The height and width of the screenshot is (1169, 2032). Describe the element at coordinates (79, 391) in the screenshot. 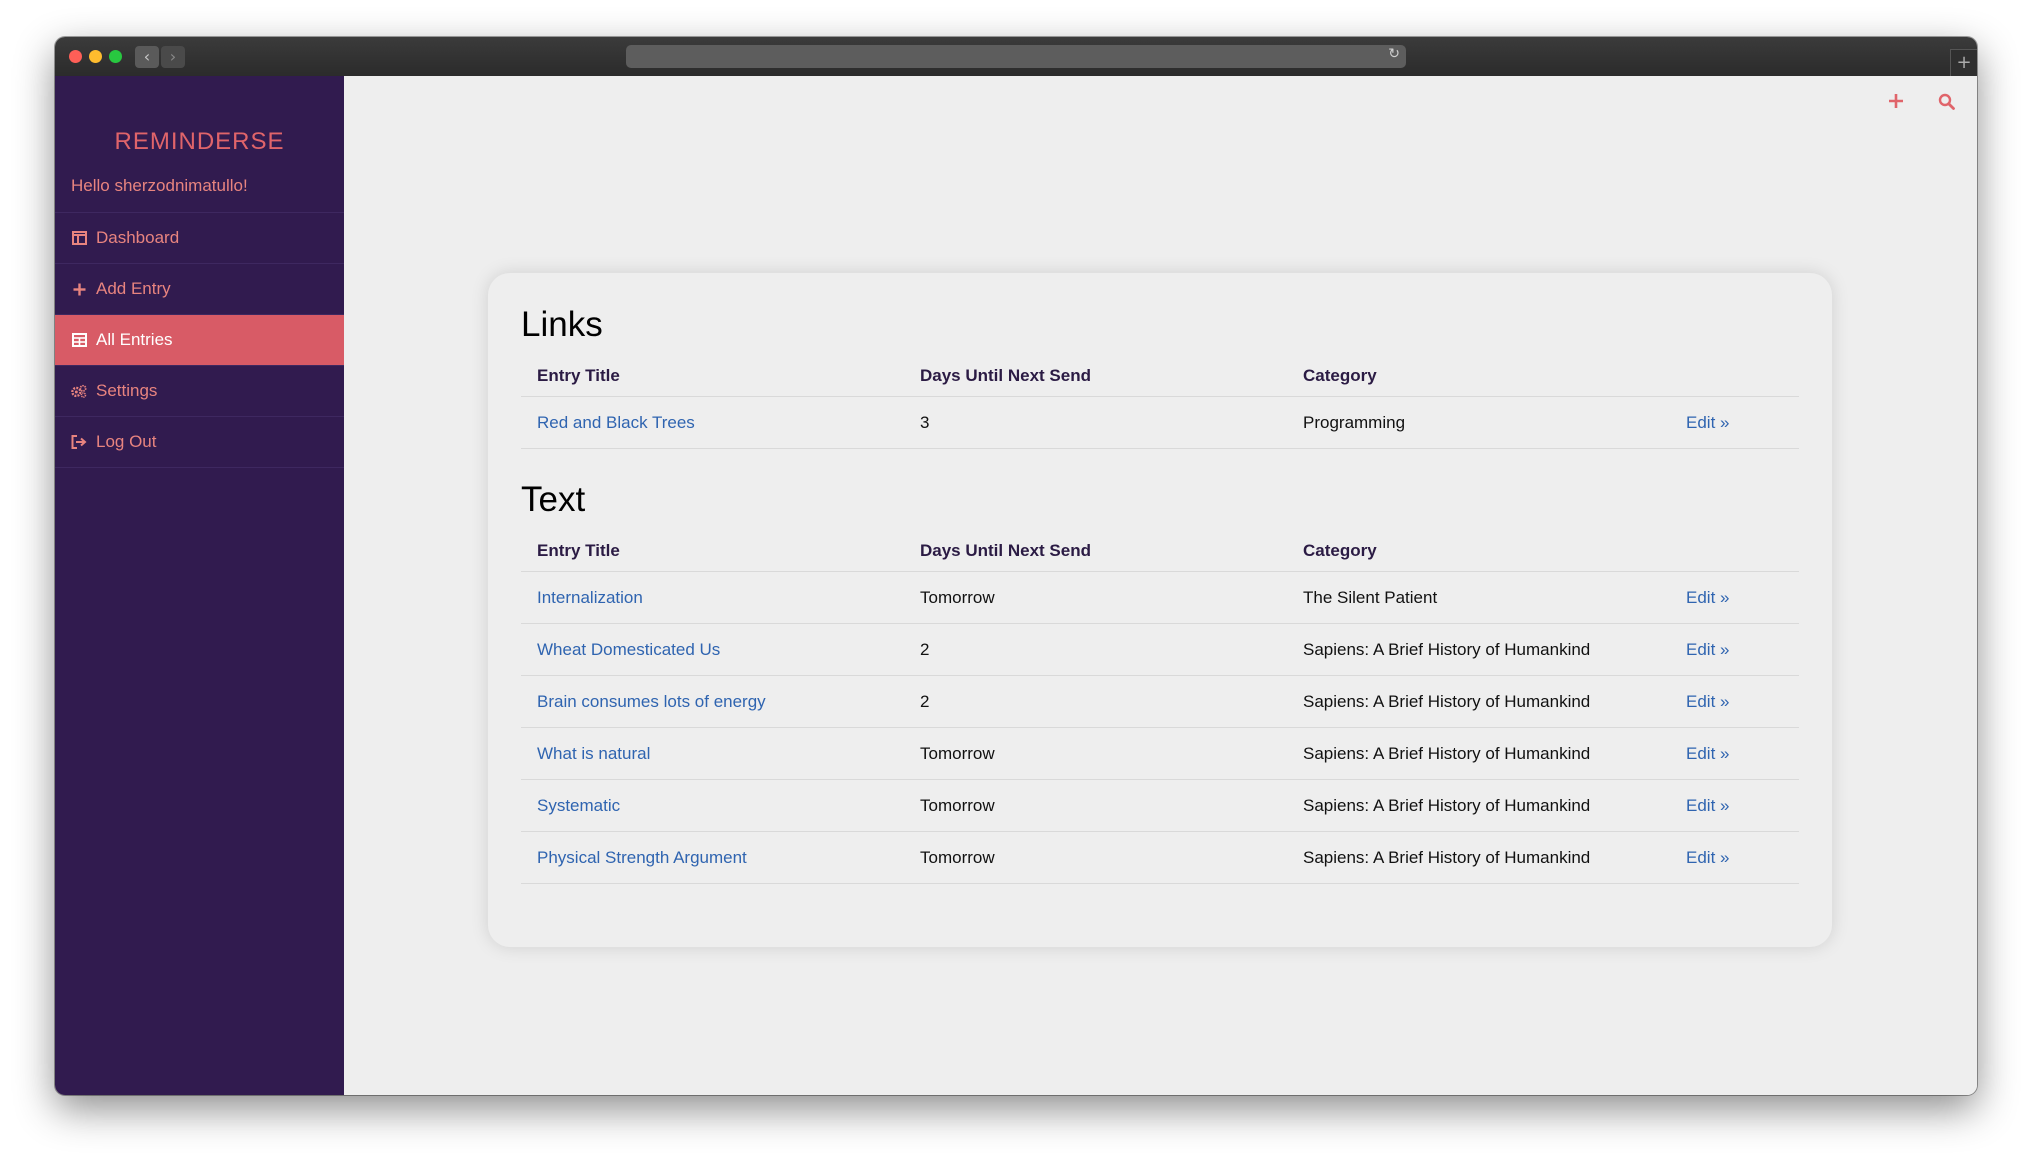

I see `gears-icon` at that location.